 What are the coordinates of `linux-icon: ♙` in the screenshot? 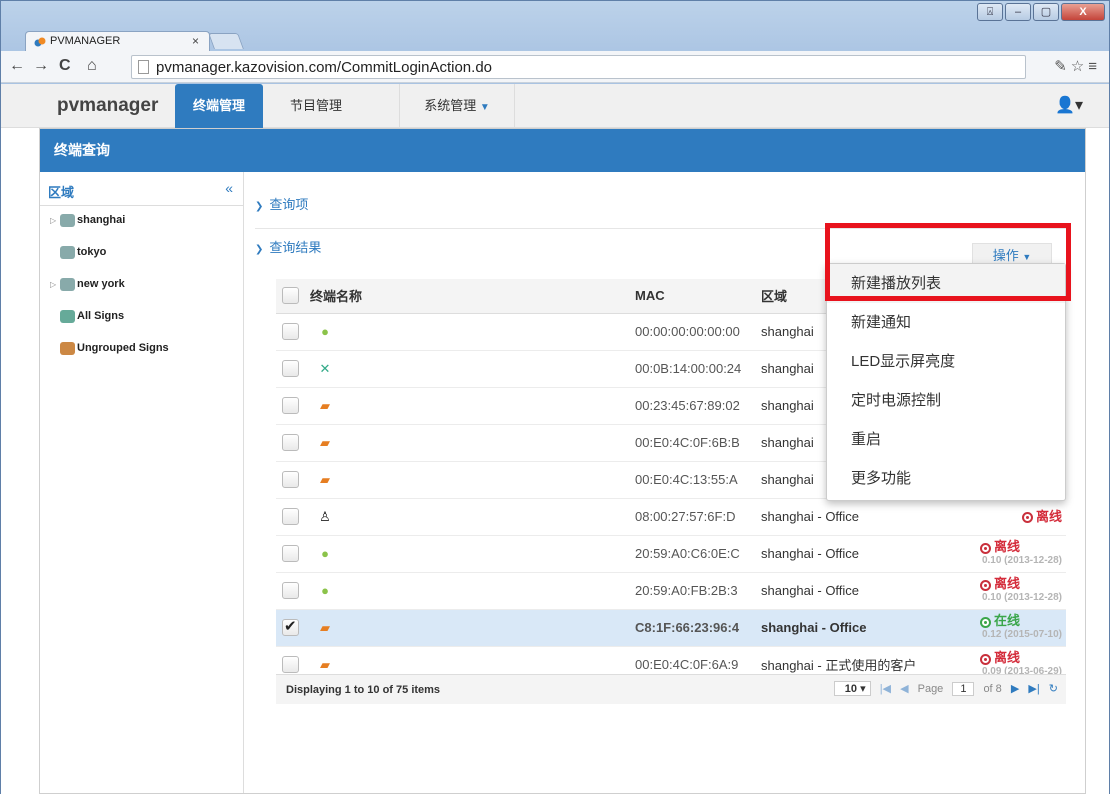 It's located at (325, 517).